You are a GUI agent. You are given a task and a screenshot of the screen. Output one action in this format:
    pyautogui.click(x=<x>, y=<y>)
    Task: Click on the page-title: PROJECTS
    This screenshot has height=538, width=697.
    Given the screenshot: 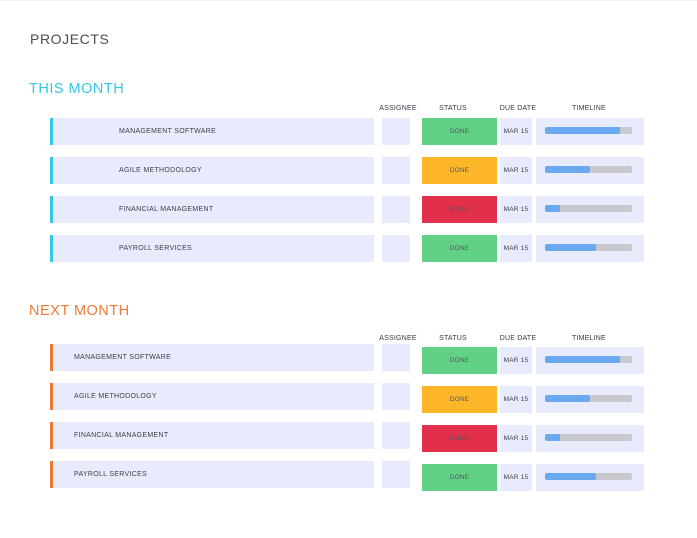 What is the action you would take?
    pyautogui.click(x=70, y=39)
    